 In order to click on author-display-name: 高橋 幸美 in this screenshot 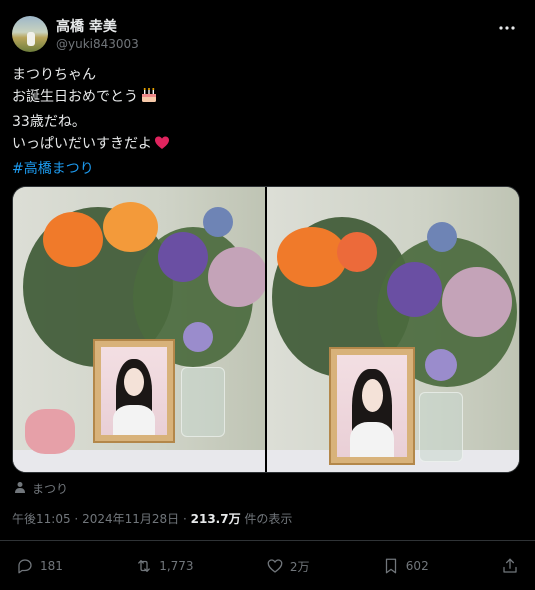, I will do `click(86, 26)`.